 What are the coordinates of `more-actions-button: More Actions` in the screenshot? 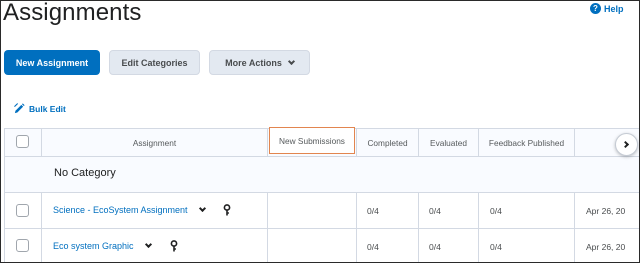 It's located at (259, 62).